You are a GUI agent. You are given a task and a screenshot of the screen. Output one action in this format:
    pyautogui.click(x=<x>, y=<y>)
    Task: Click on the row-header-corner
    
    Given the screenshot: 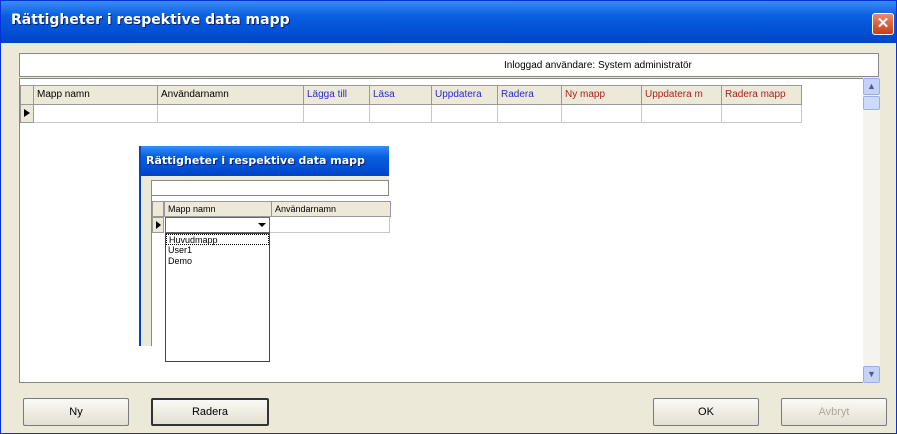 What is the action you would take?
    pyautogui.click(x=27, y=95)
    